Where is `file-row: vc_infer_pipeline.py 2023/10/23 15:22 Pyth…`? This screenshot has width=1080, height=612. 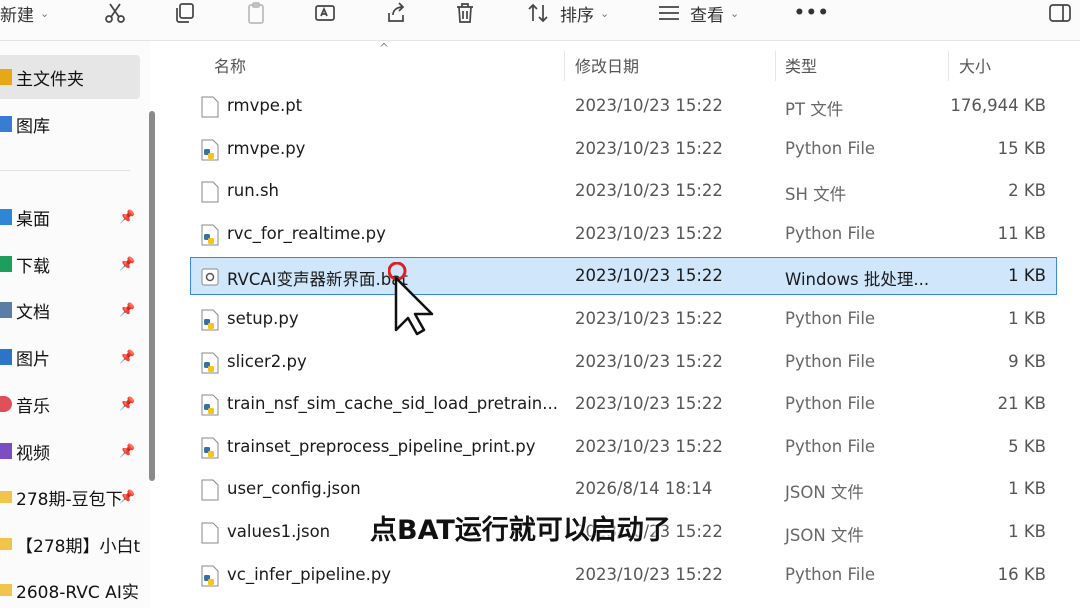
file-row: vc_infer_pipeline.py 2023/10/23 15:22 Pyth… is located at coordinates (623, 575).